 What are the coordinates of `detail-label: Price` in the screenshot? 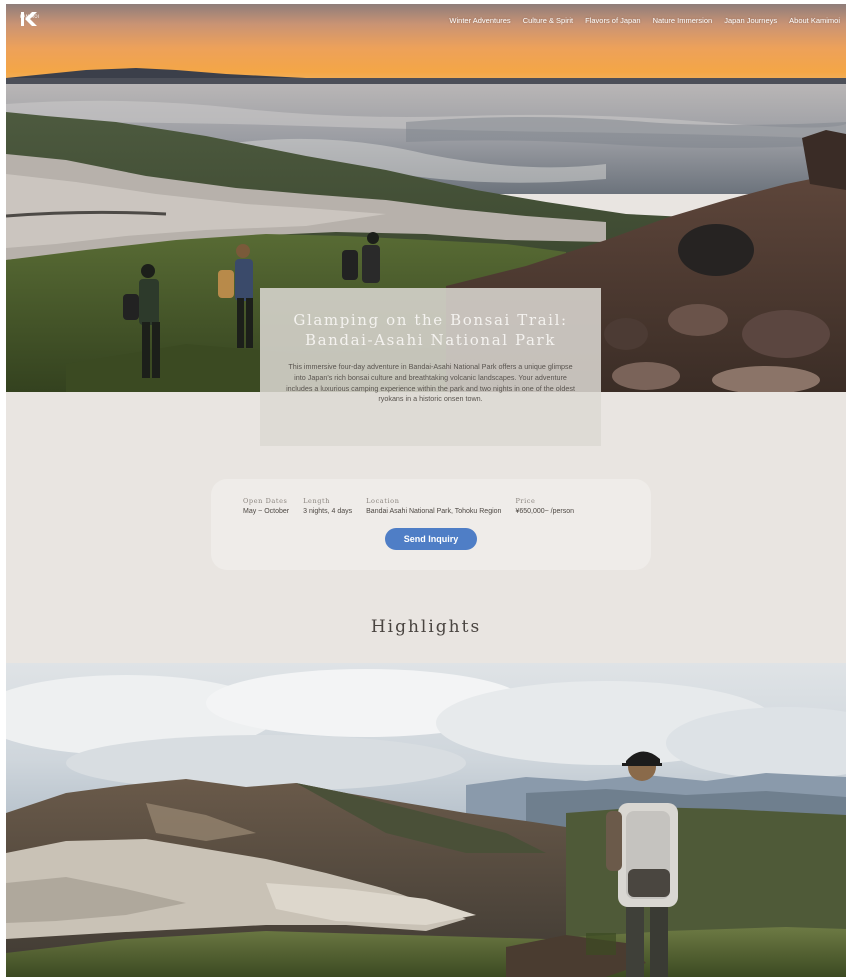 It's located at (525, 501).